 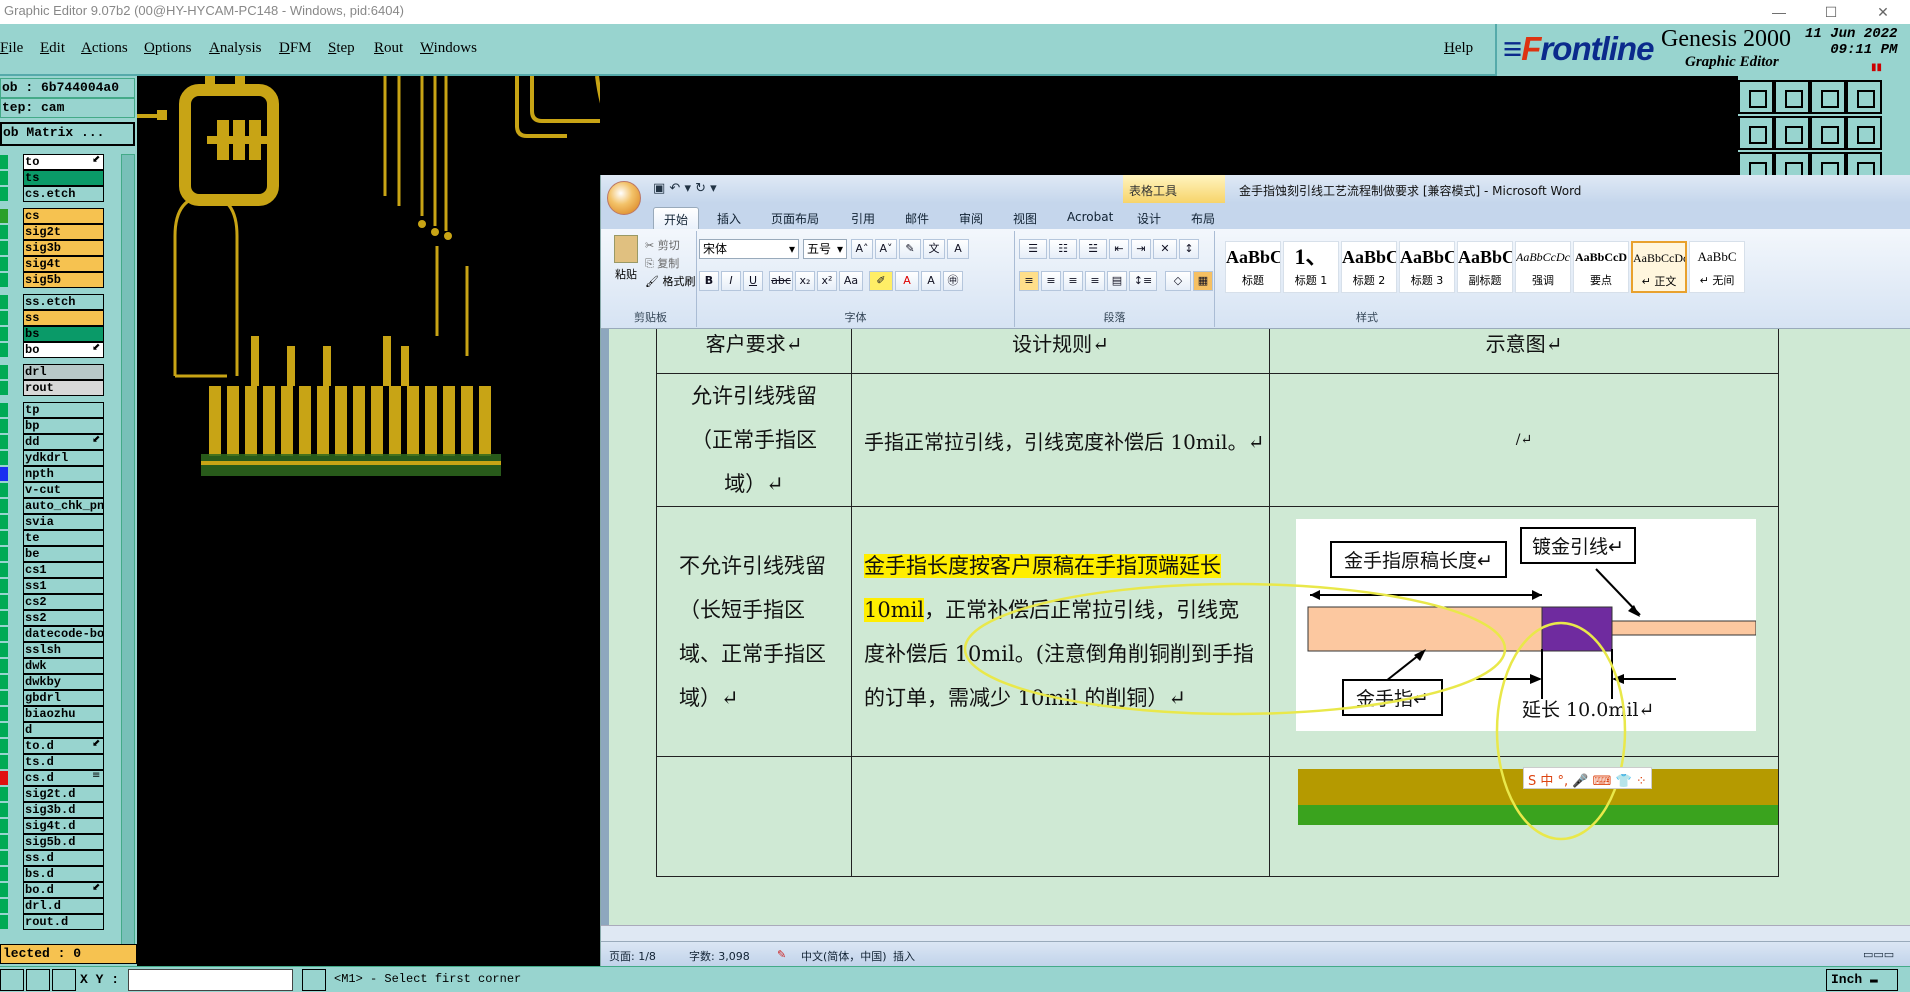 I want to click on align-right-icon: ≡, so click(x=1073, y=281).